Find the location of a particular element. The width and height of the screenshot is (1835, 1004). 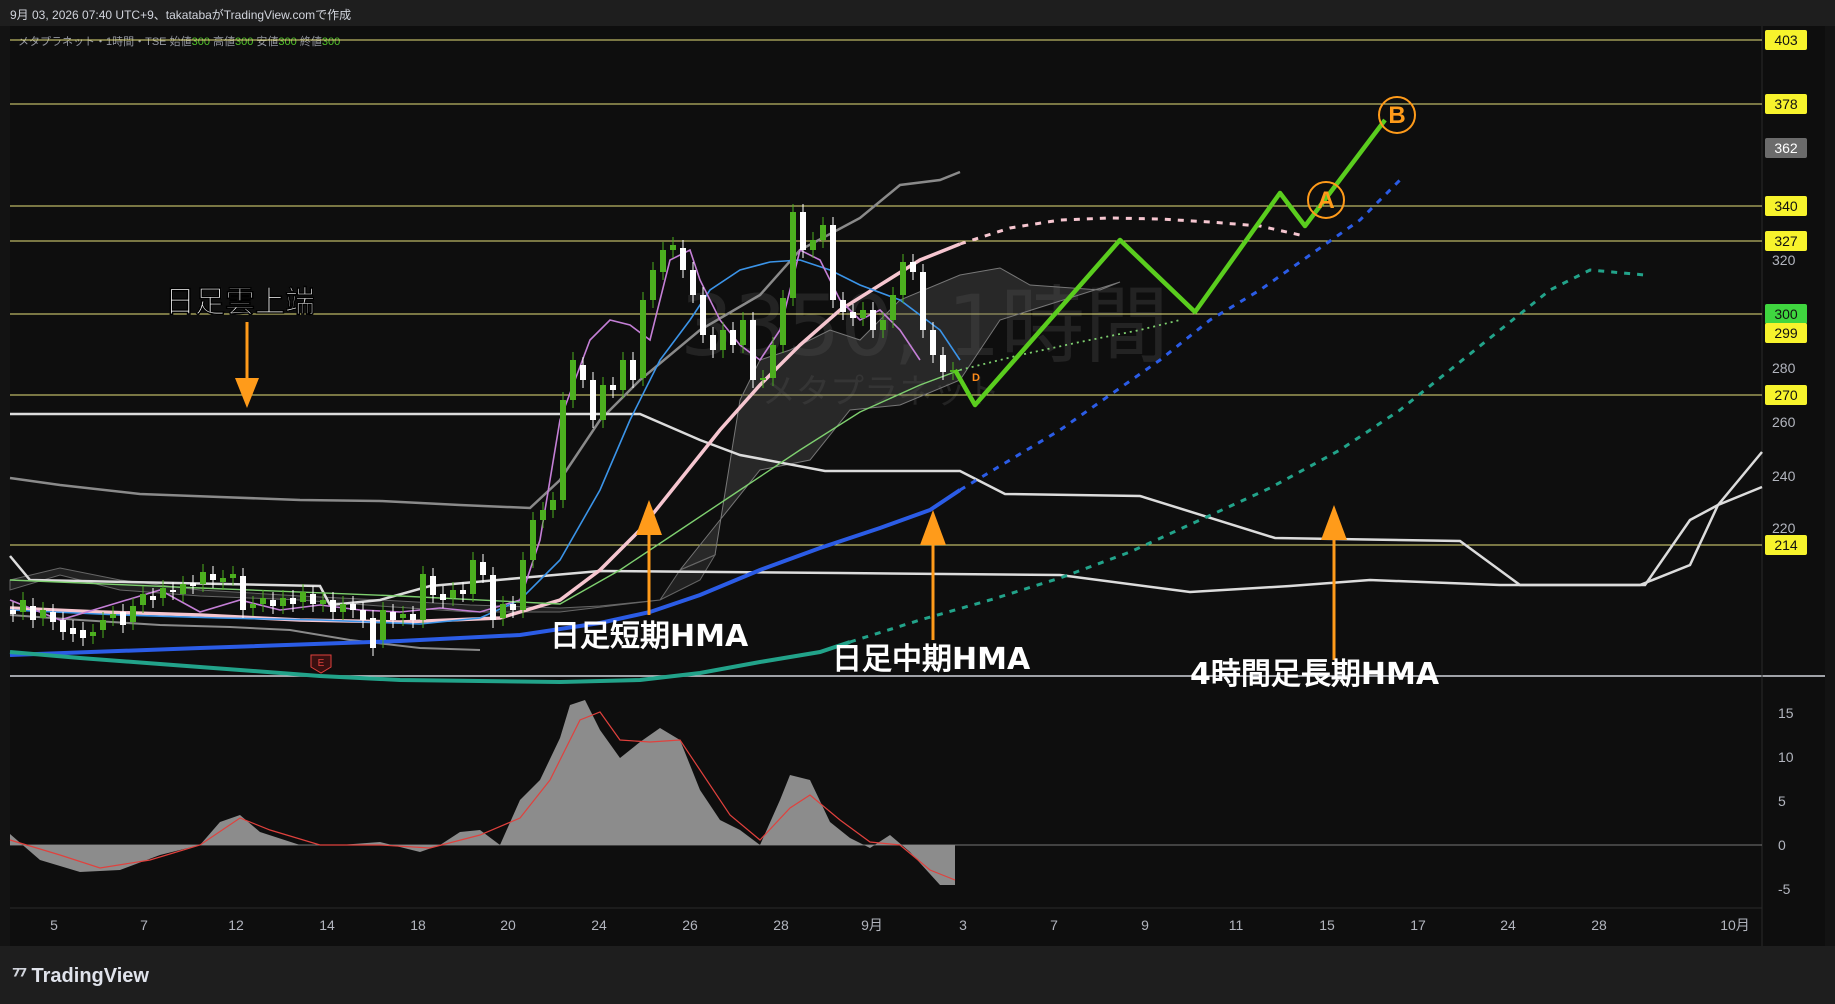

time-tick-0: 5 is located at coordinates (54, 925).